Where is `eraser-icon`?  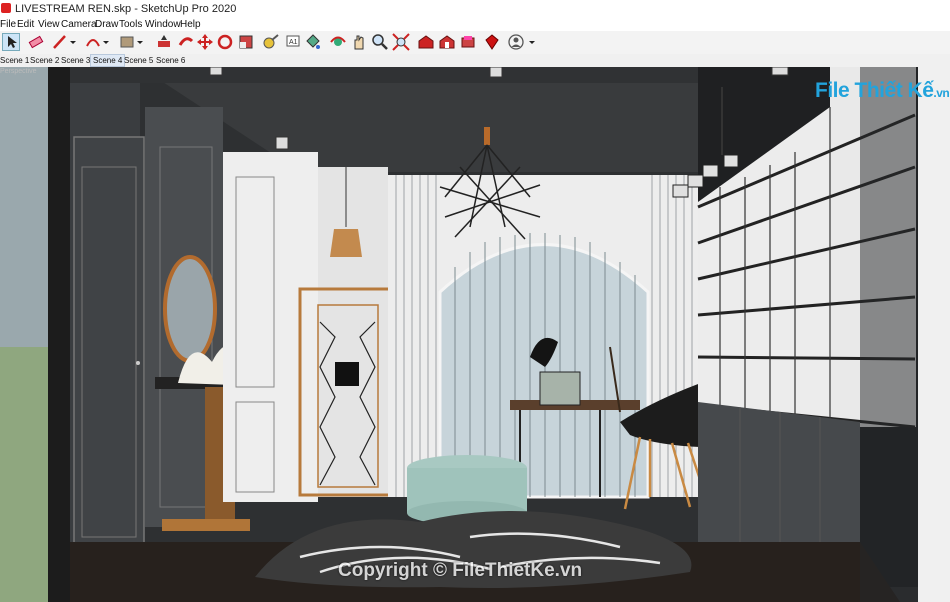
eraser-icon is located at coordinates (36, 42).